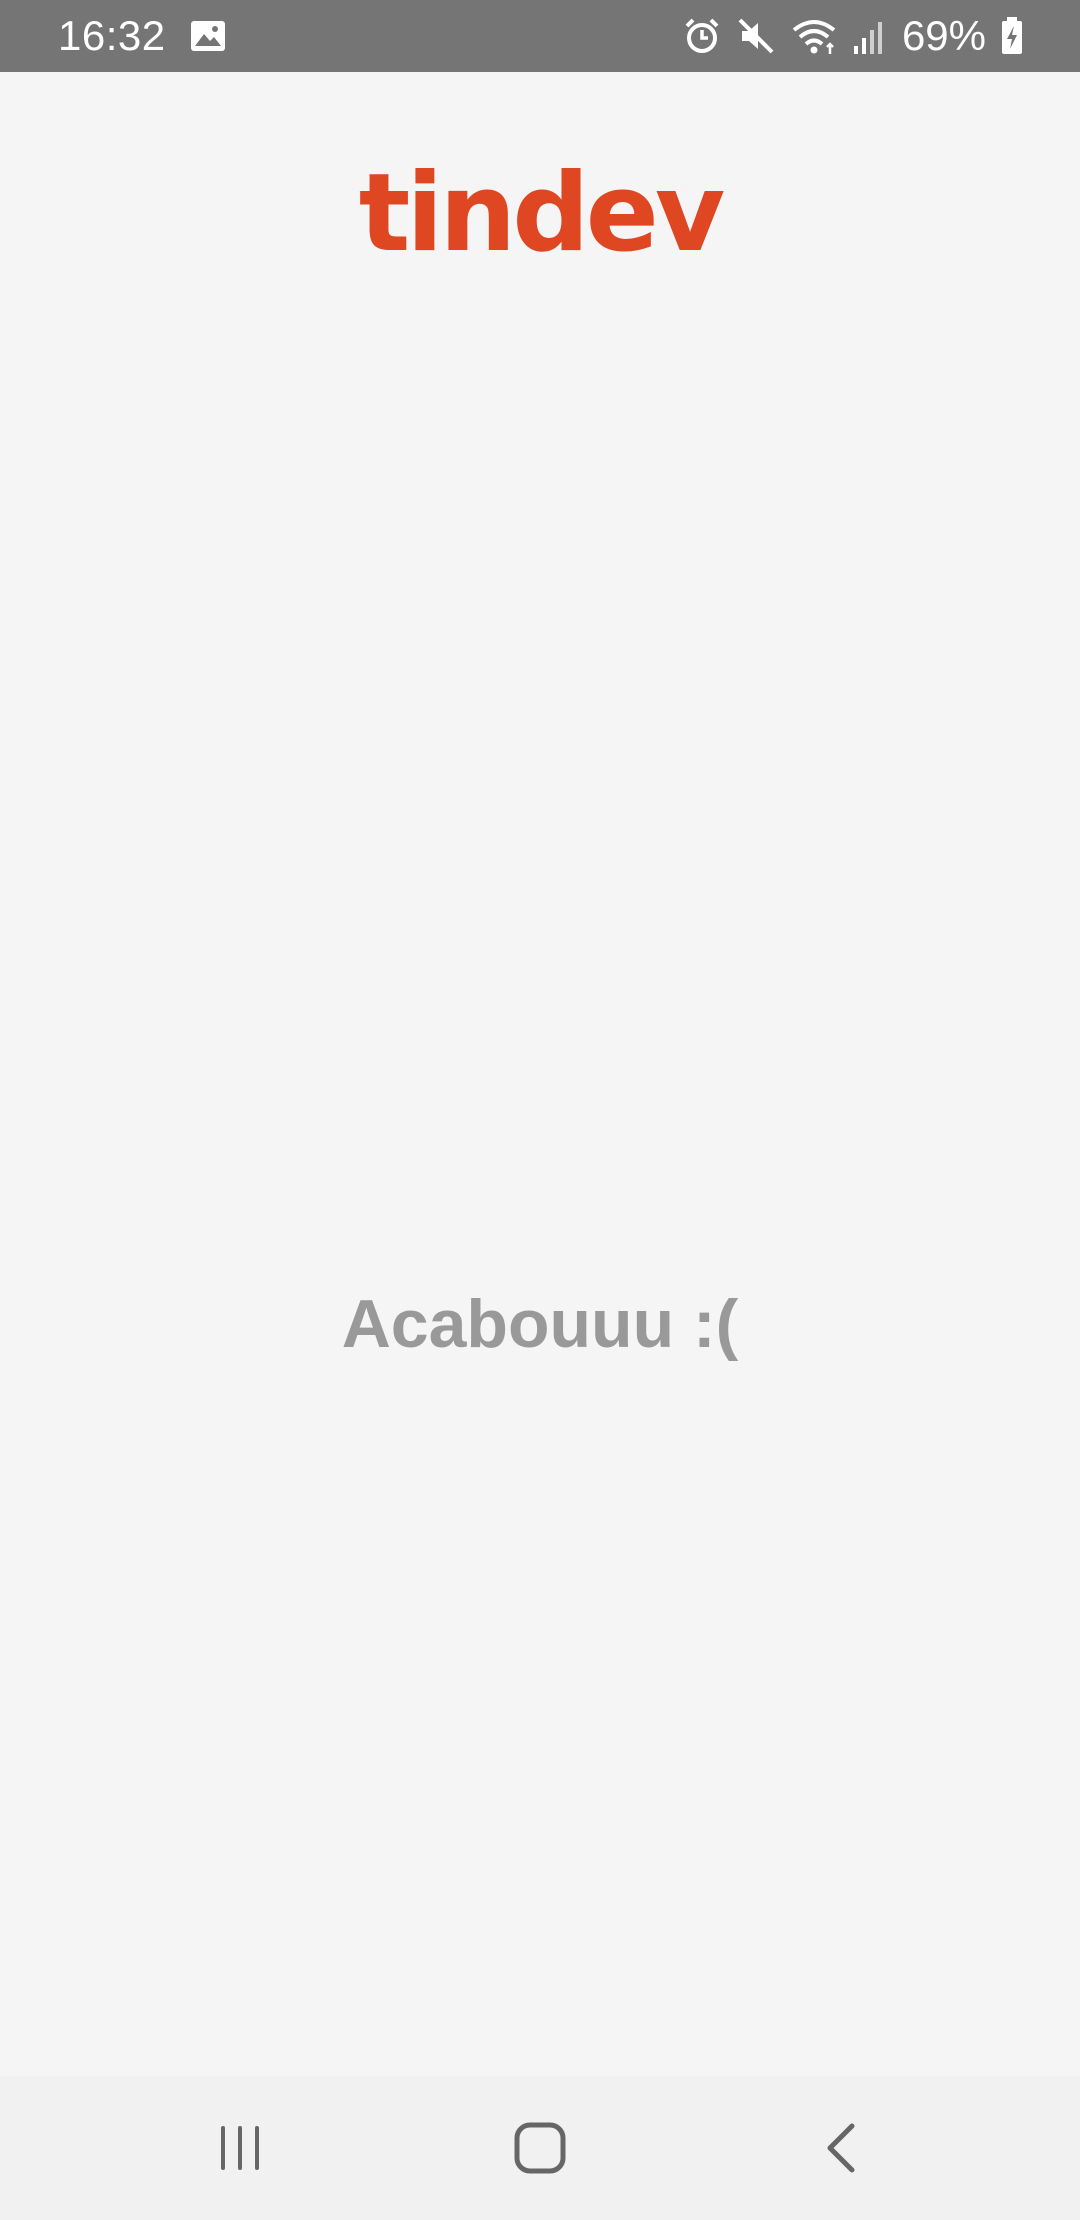 Image resolution: width=1080 pixels, height=2220 pixels. Describe the element at coordinates (814, 36) in the screenshot. I see `wifi-icon` at that location.